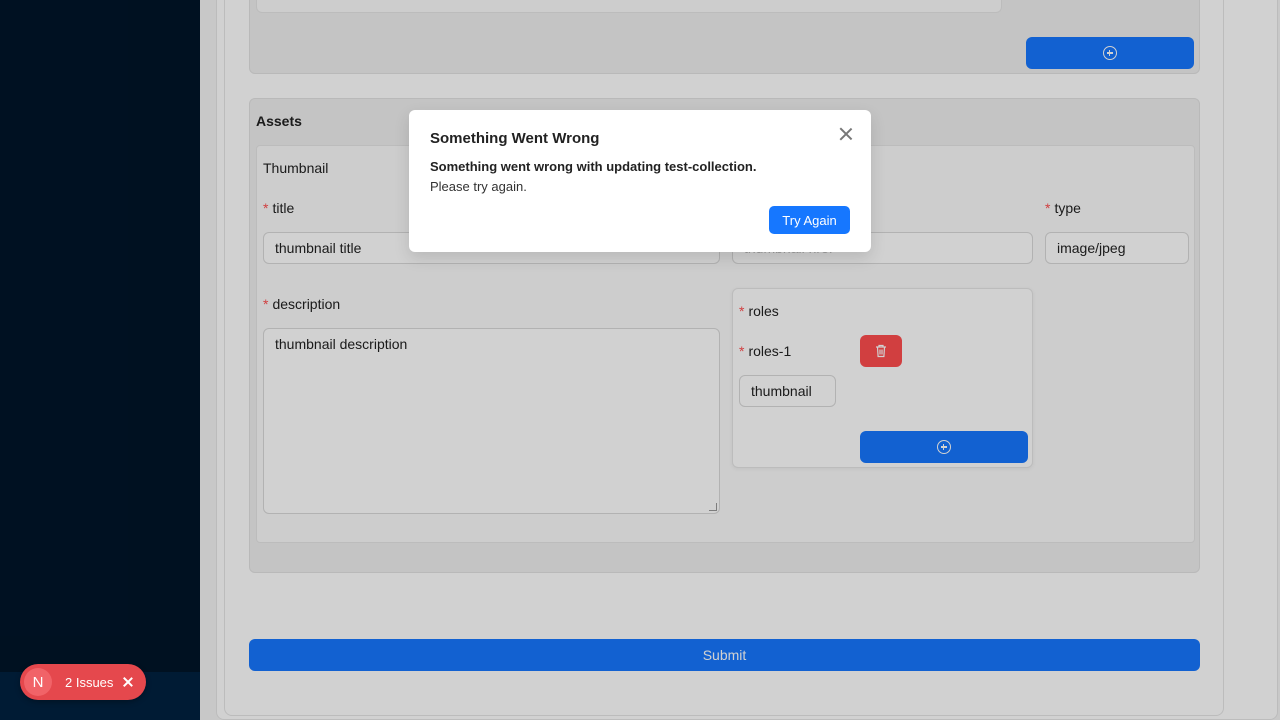  Describe the element at coordinates (515, 138) in the screenshot. I see `modal-title: Something Went Wrong` at that location.